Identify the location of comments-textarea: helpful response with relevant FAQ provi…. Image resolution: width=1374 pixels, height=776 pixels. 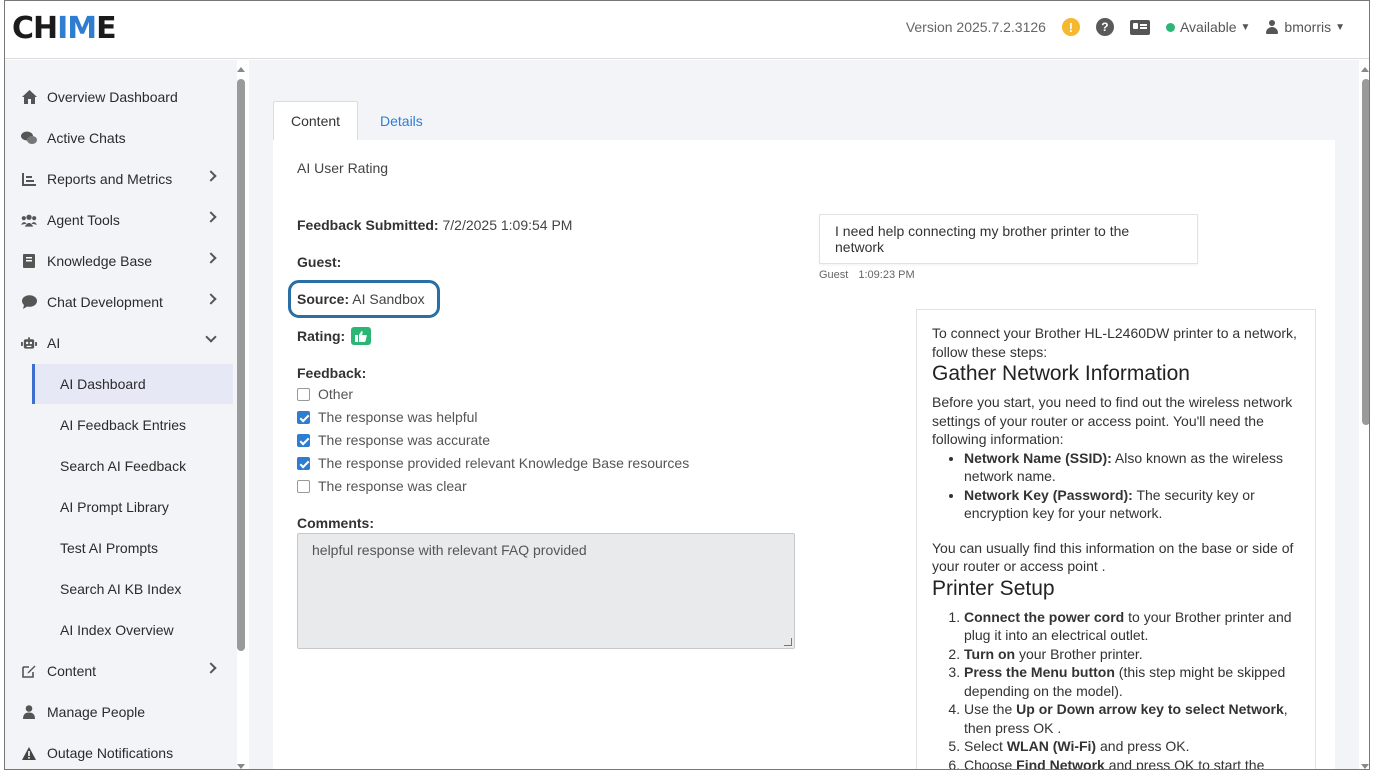
(546, 591).